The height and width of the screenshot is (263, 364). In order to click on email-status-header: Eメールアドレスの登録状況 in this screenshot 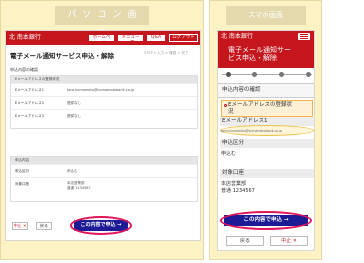, I will do `click(104, 79)`.